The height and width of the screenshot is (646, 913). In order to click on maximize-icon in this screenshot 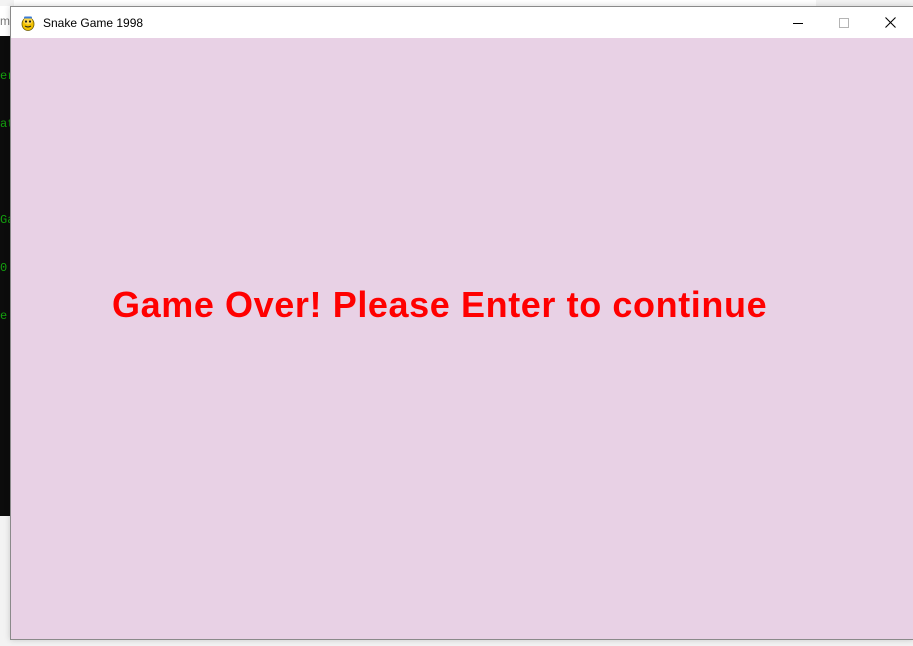, I will do `click(844, 22)`.